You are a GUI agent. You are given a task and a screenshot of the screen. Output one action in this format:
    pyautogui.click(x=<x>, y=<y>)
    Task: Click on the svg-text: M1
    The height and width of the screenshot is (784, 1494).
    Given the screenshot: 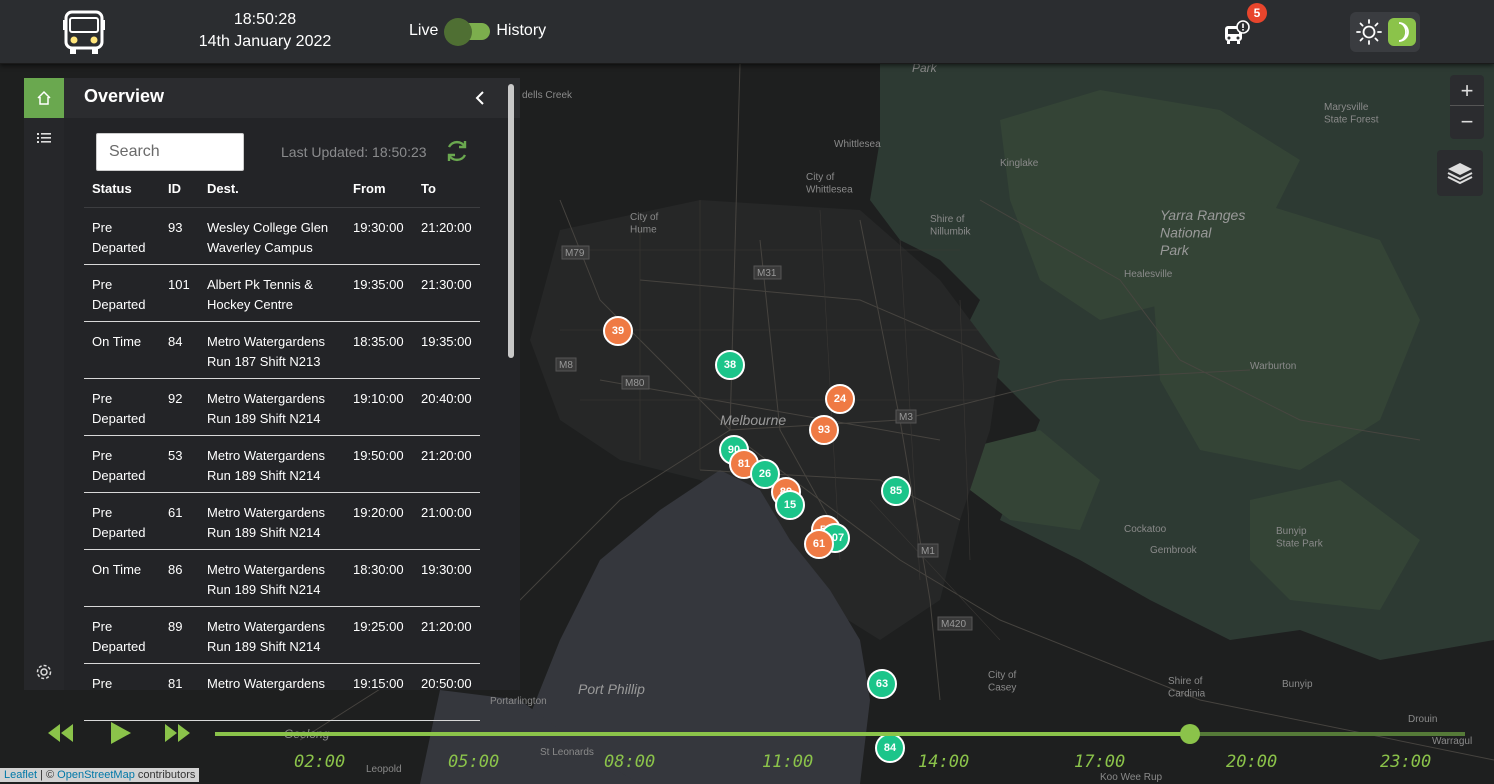 What is the action you would take?
    pyautogui.click(x=928, y=551)
    